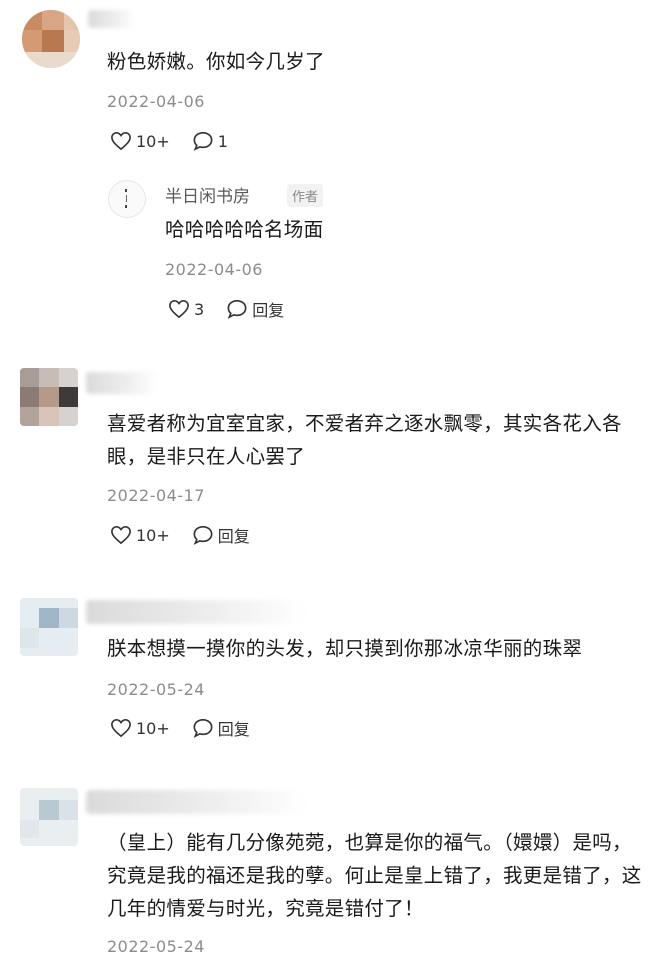 This screenshot has height=971, width=660. Describe the element at coordinates (216, 61) in the screenshot. I see `comment-text: 粉色娇嫩。你如今几岁了` at that location.